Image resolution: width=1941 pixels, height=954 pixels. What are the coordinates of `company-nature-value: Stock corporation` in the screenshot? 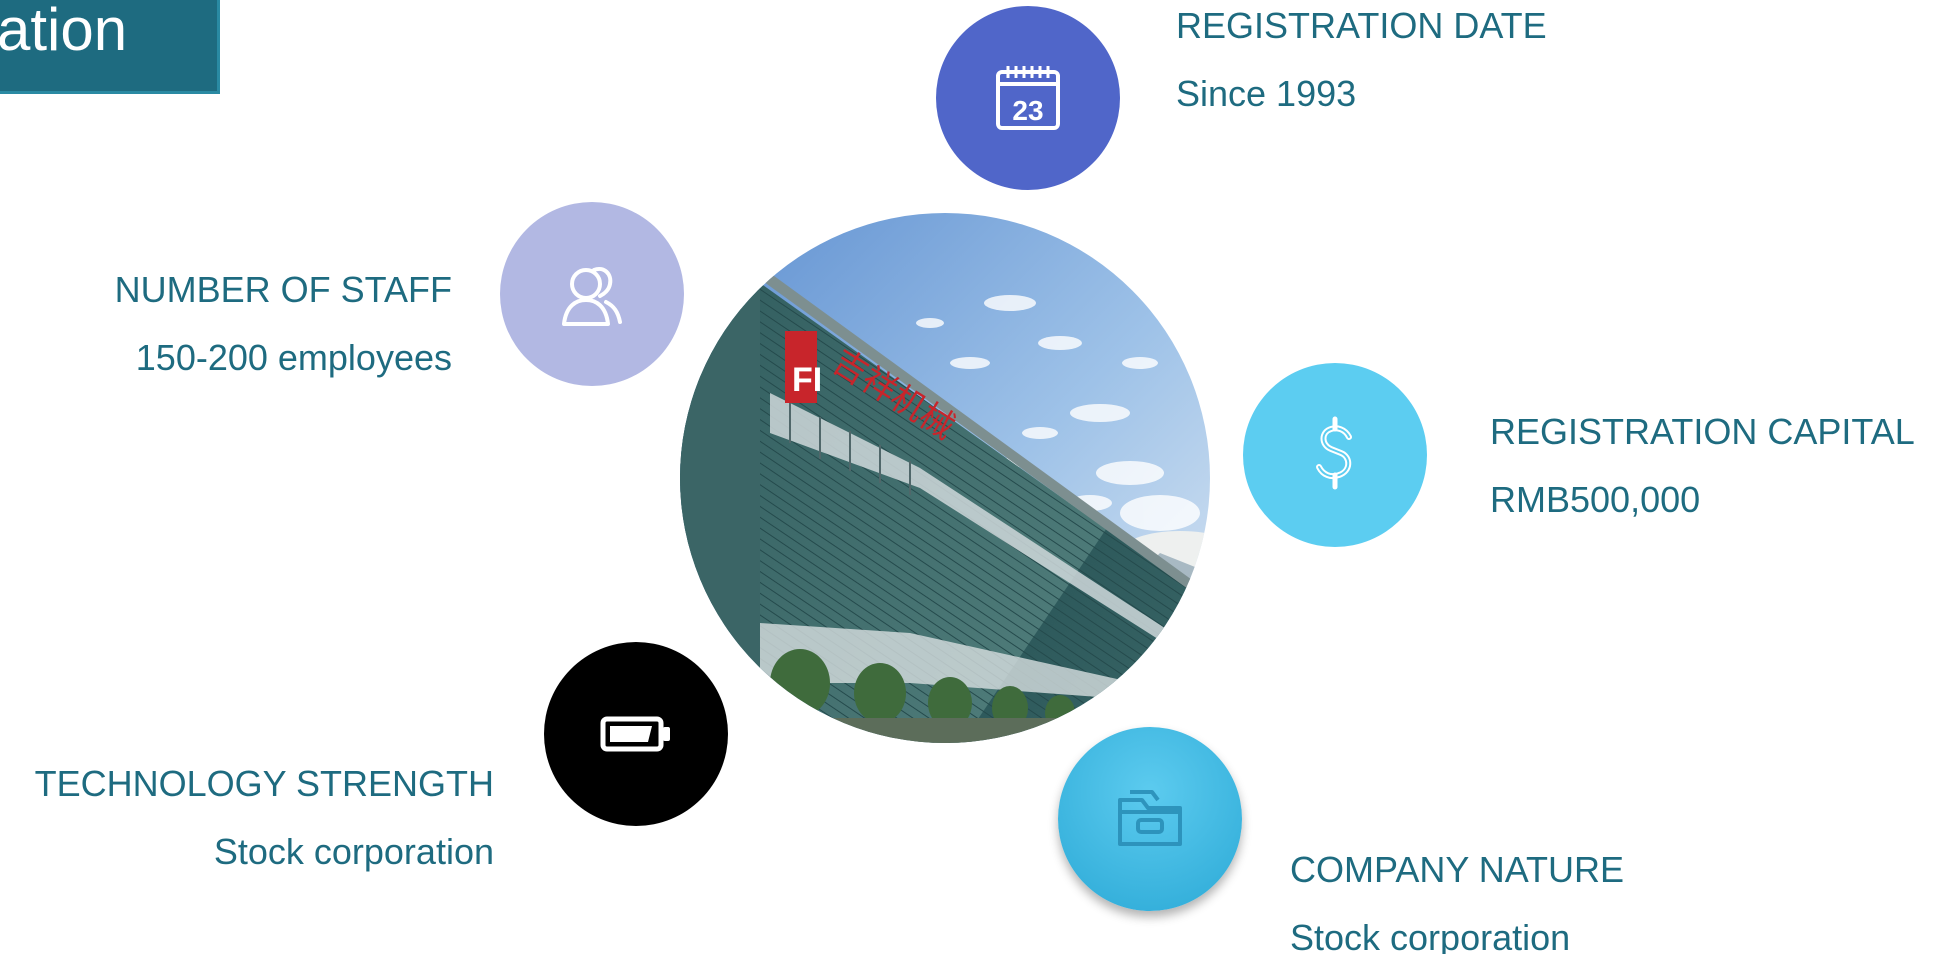 It's located at (1430, 935).